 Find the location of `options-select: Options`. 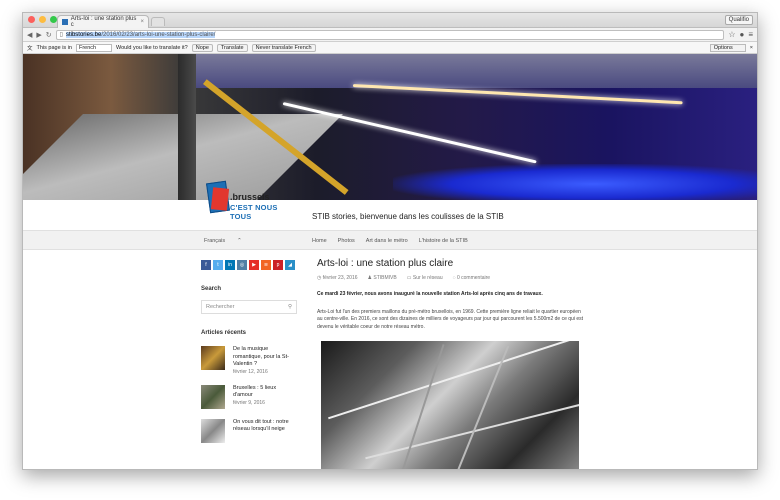

options-select: Options is located at coordinates (727, 47).